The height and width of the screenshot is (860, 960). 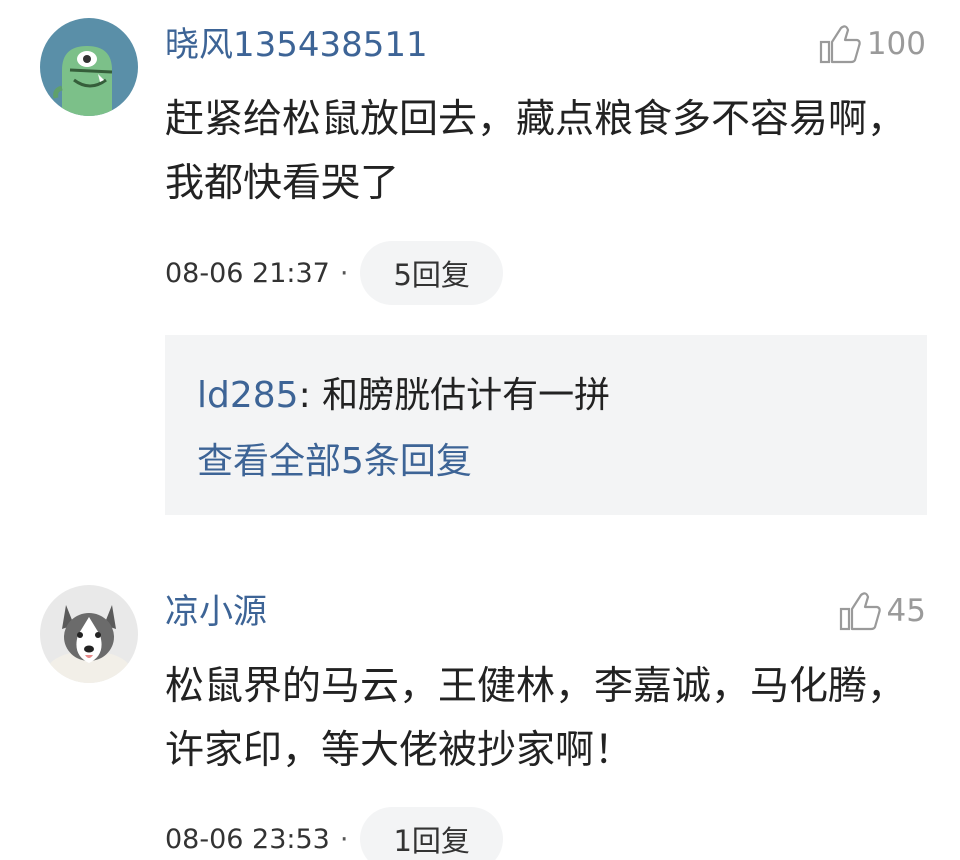 What do you see at coordinates (896, 44) in the screenshot?
I see `like-count: 100` at bounding box center [896, 44].